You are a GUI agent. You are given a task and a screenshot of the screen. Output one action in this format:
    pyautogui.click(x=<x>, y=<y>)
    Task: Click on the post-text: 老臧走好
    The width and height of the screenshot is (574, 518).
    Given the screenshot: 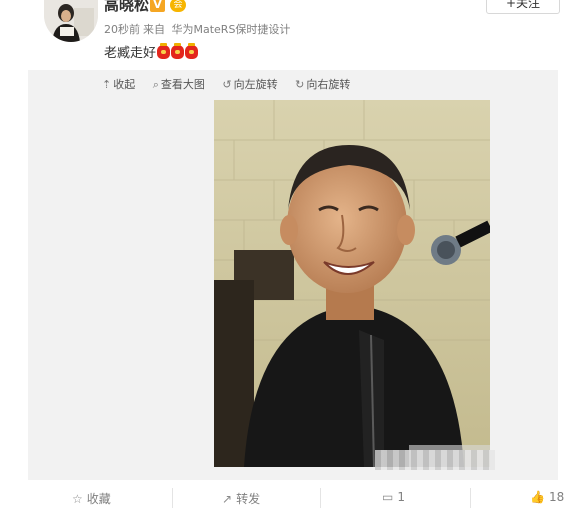 What is the action you would take?
    pyautogui.click(x=151, y=51)
    